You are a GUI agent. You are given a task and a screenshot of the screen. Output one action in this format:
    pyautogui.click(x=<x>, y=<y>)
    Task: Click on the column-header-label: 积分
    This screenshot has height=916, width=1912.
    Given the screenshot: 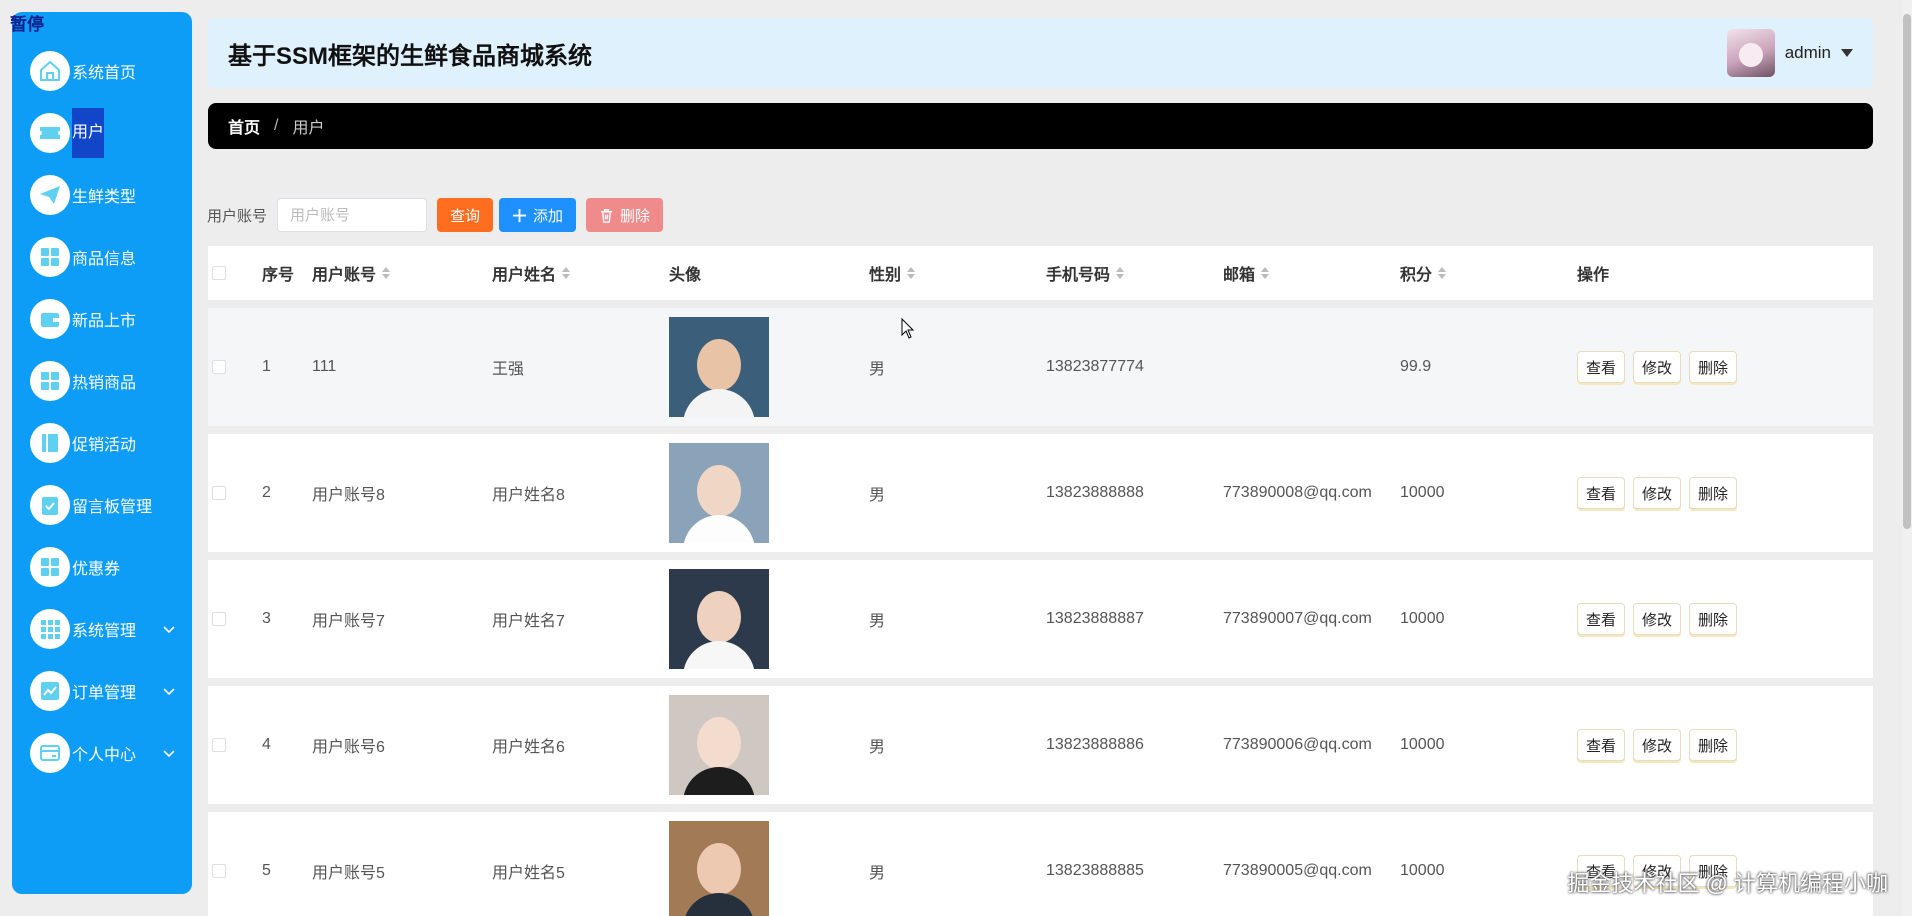 What is the action you would take?
    pyautogui.click(x=1416, y=275)
    